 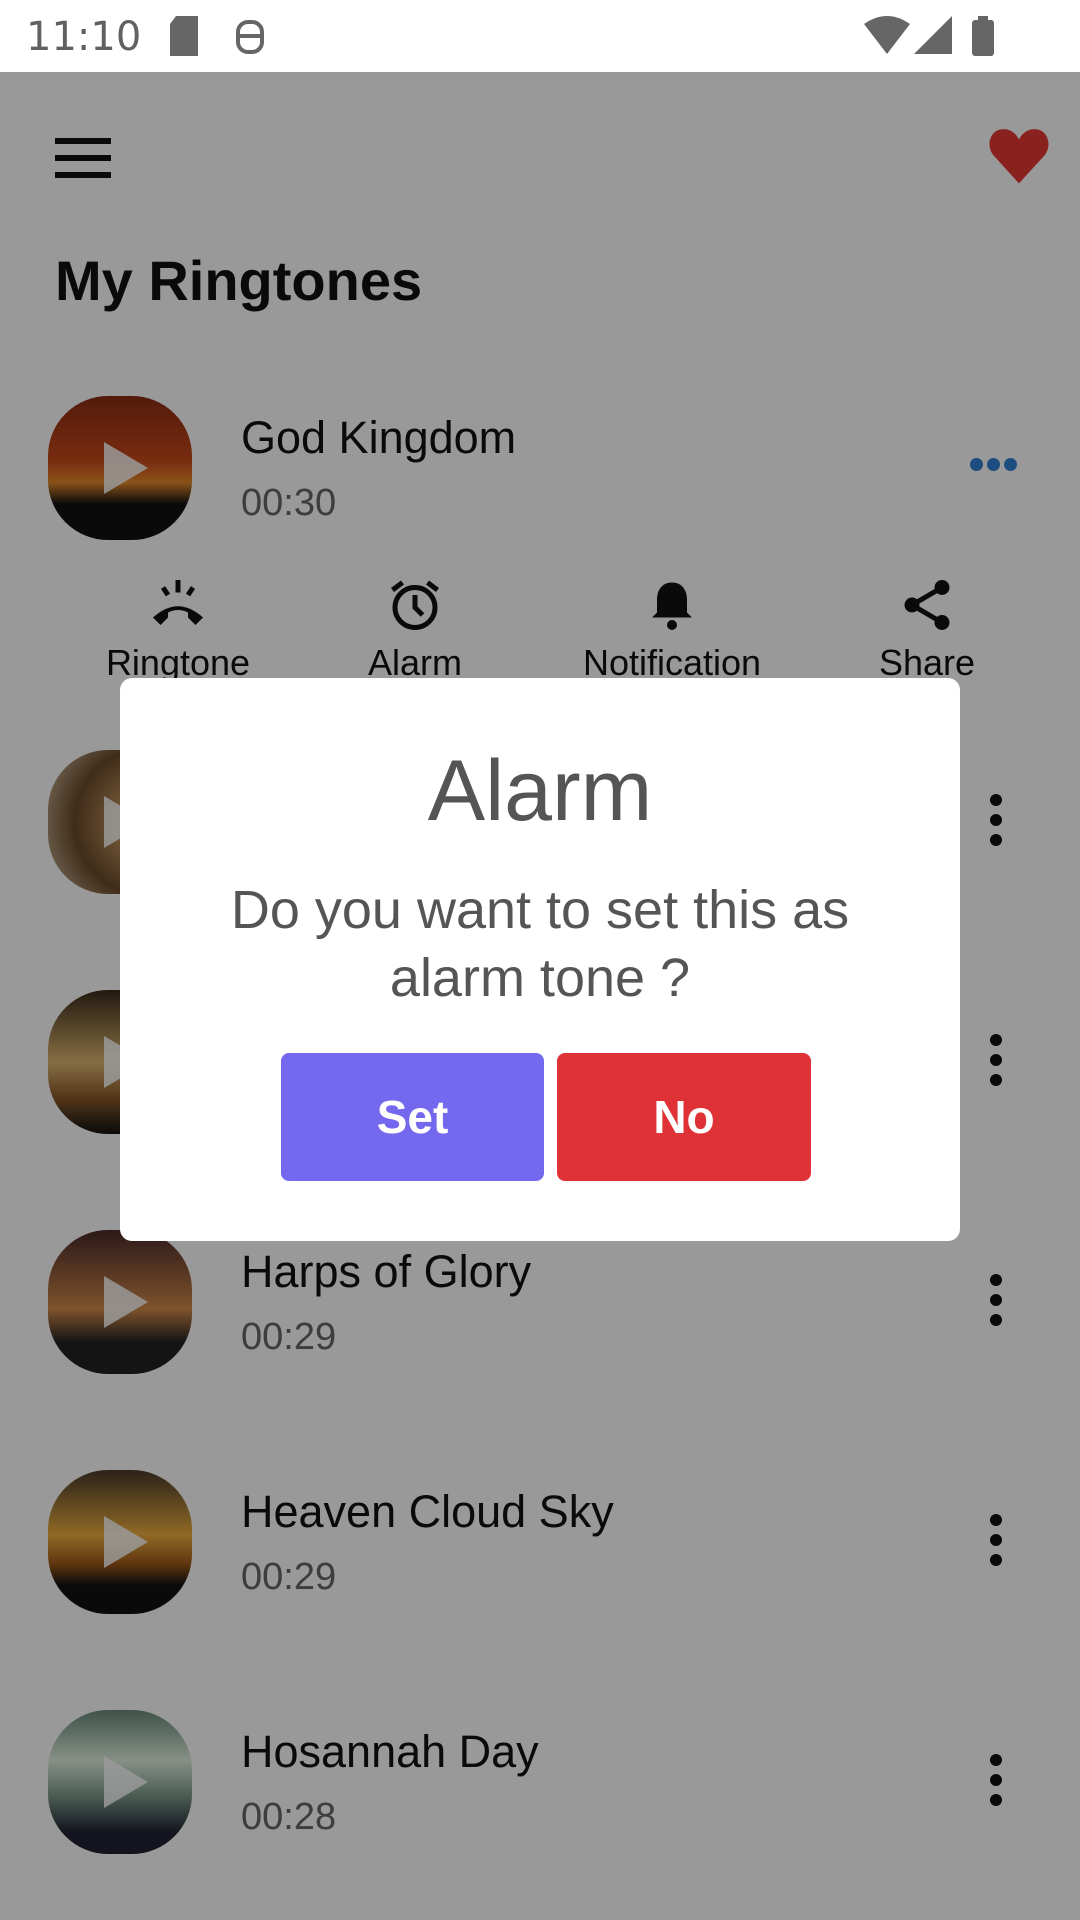 What do you see at coordinates (540, 944) in the screenshot?
I see `dialog-message: Do you want to set this as alarm tone ?` at bounding box center [540, 944].